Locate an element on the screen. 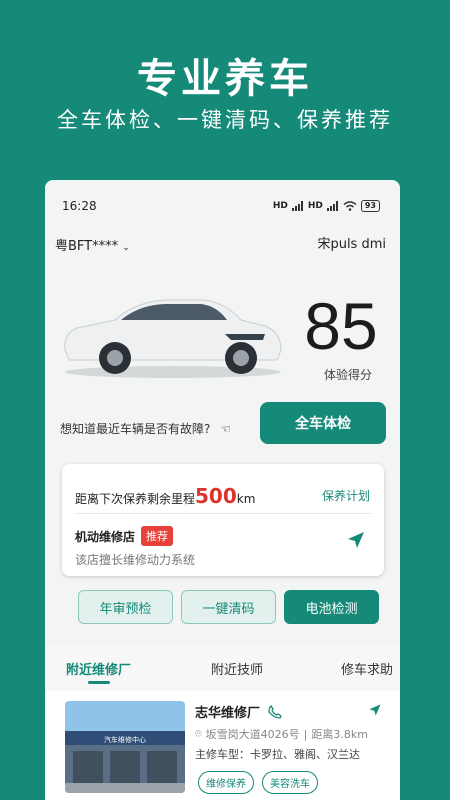 The height and width of the screenshot is (800, 450). mileage-prefix: 距离下次保养剩余里程 is located at coordinates (135, 499).